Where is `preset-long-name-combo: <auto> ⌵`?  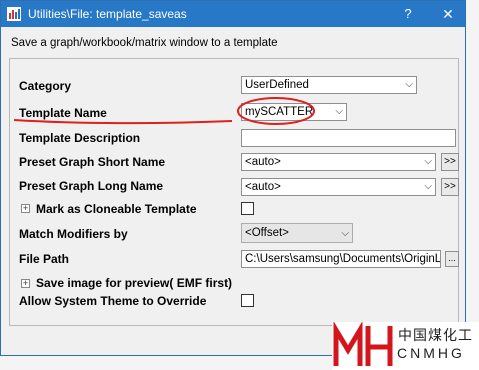
preset-long-name-combo: <auto> ⌵ is located at coordinates (338, 187).